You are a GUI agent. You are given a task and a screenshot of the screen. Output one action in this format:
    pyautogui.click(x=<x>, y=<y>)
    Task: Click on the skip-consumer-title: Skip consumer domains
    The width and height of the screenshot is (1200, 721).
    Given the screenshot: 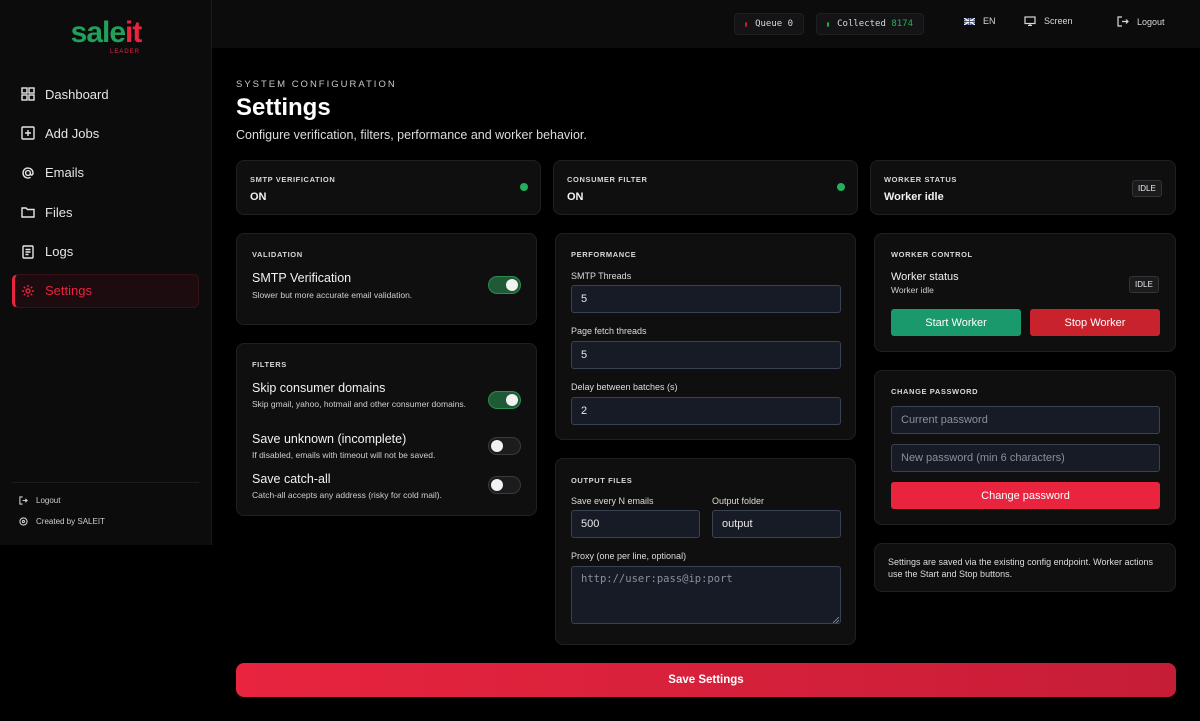 What is the action you would take?
    pyautogui.click(x=319, y=388)
    